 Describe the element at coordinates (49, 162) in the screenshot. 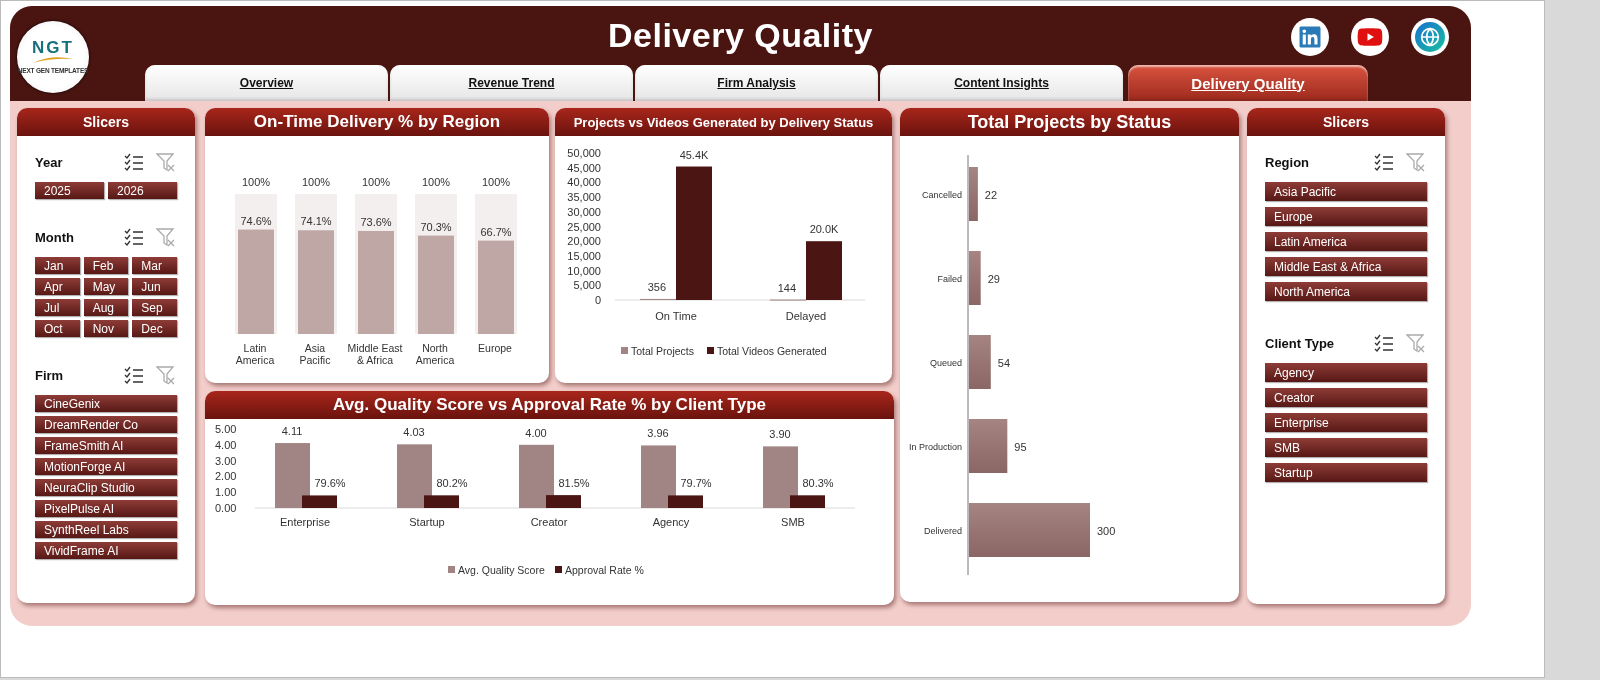

I see `slicer-title: Year` at that location.